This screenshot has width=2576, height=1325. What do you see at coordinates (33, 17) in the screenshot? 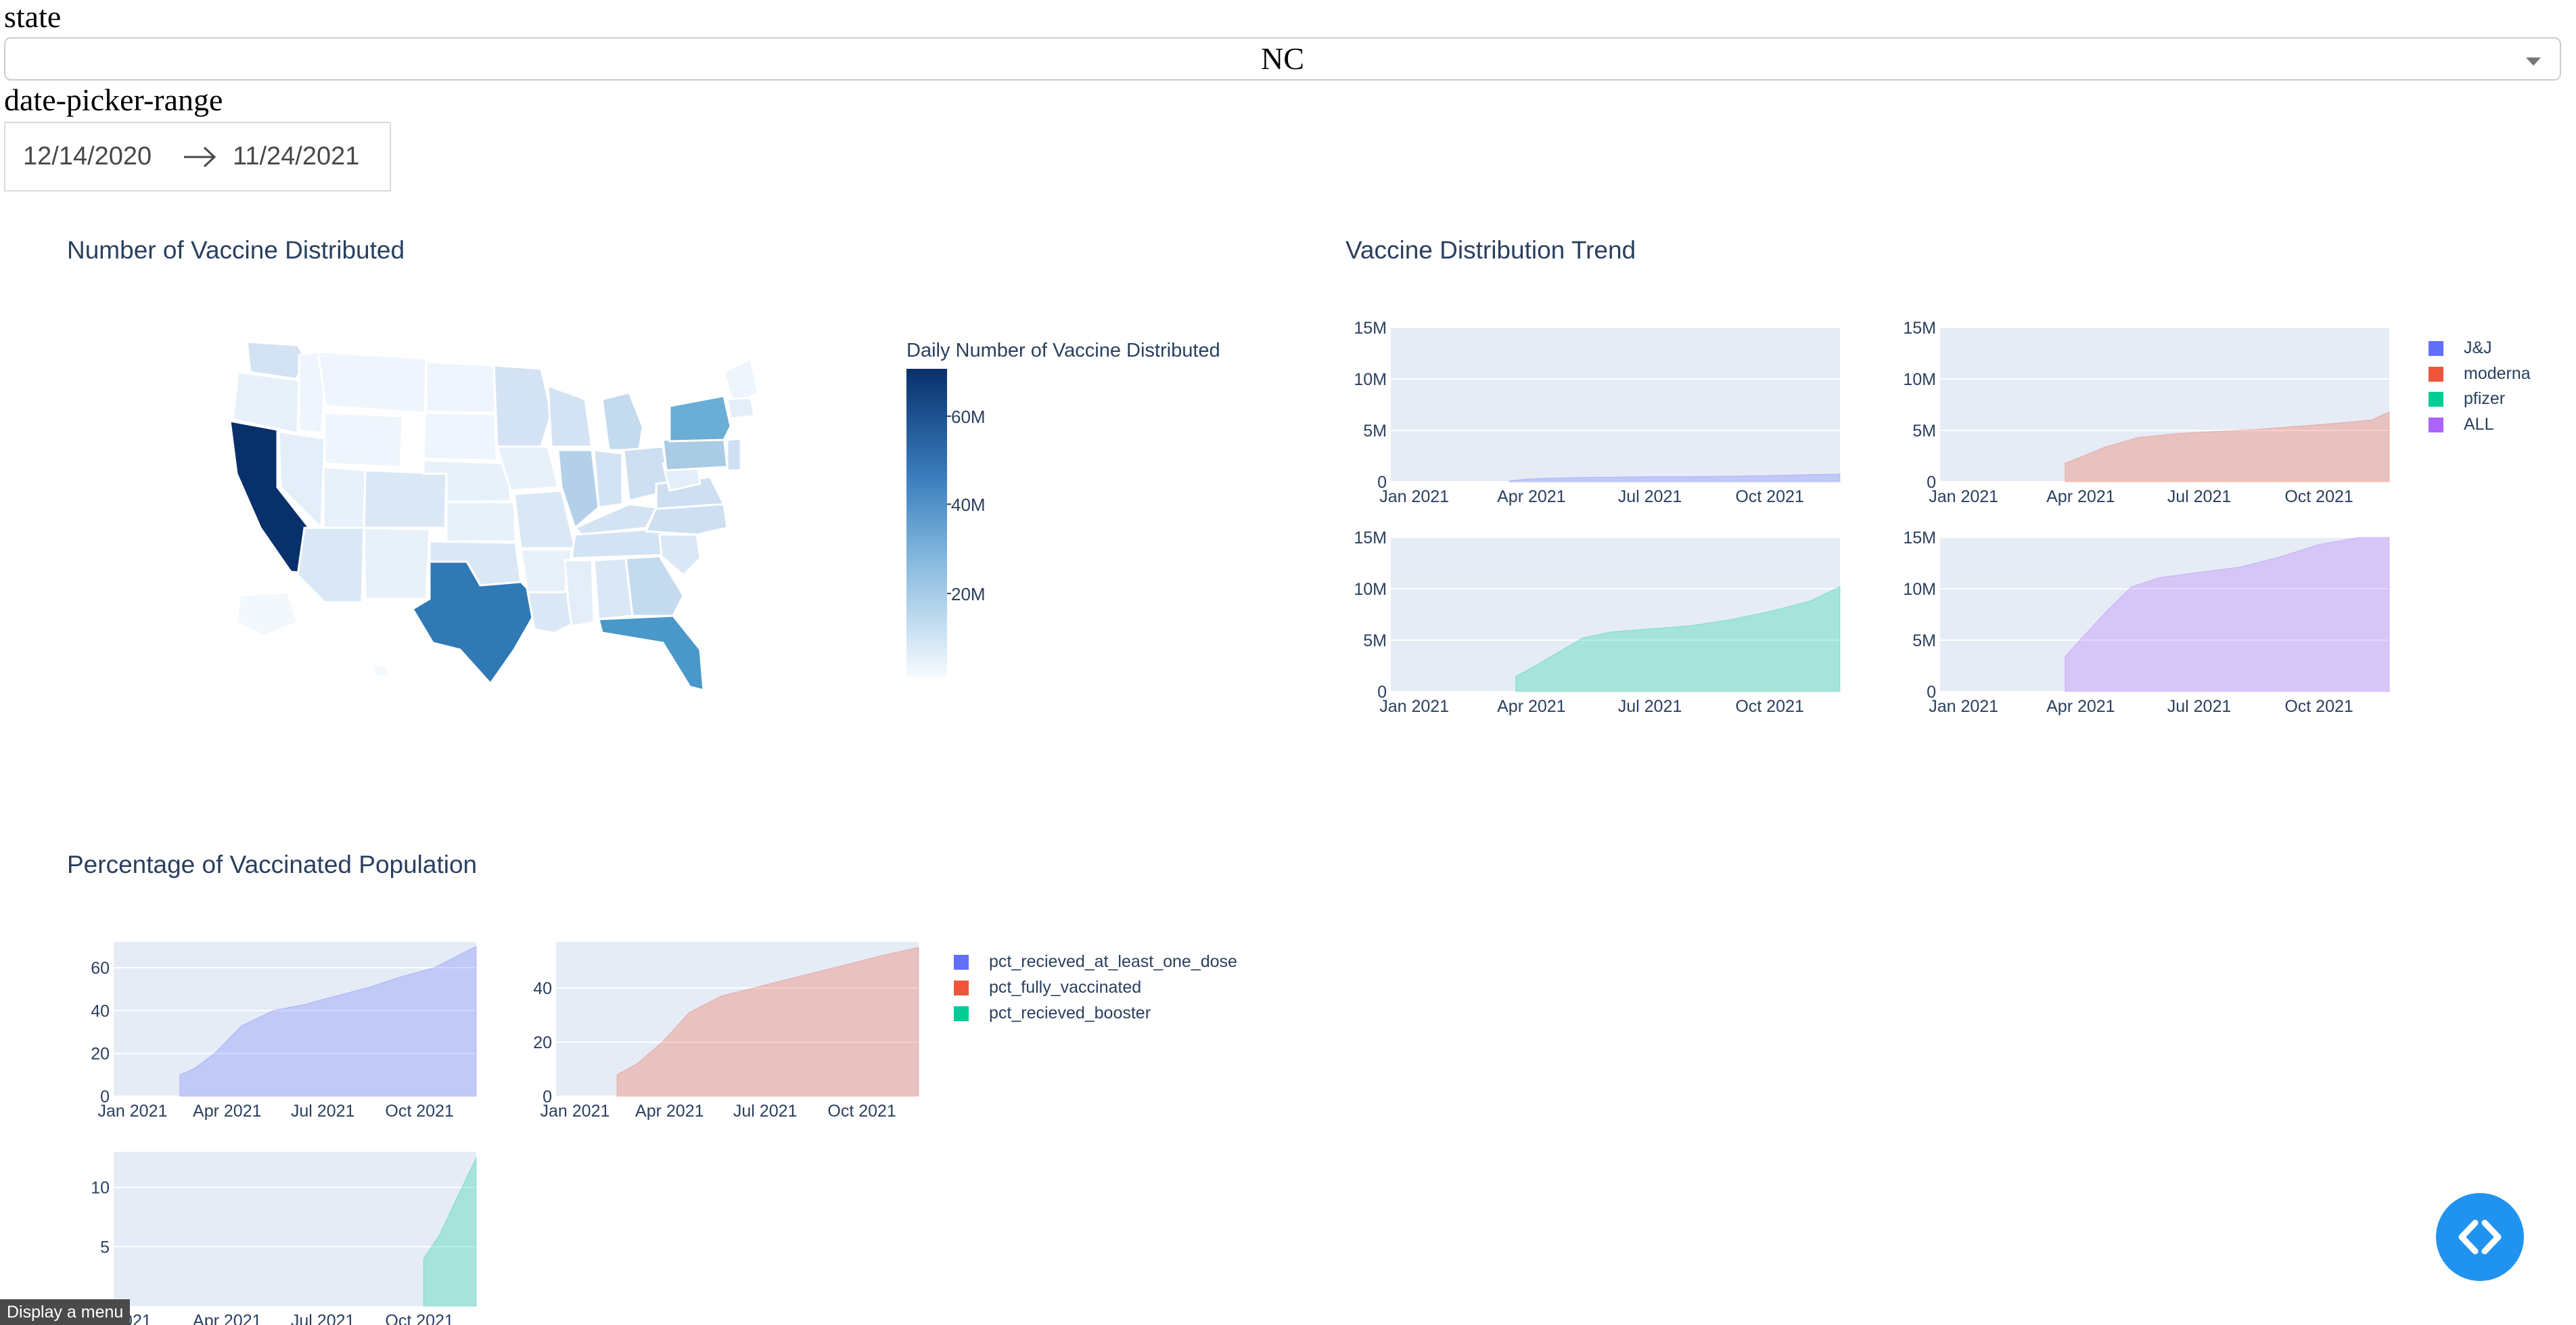
I see `state-label: state` at bounding box center [33, 17].